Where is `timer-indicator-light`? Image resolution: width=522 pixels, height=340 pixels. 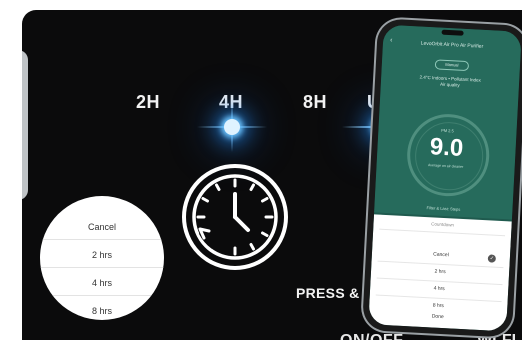 timer-indicator-light is located at coordinates (232, 127).